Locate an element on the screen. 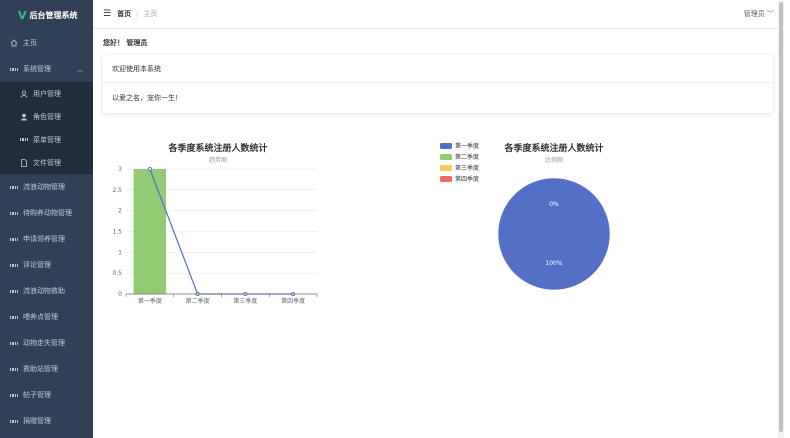 The height and width of the screenshot is (438, 790). pie-legend: 第一季度第二季度第三季度第四季度 is located at coordinates (459, 162).